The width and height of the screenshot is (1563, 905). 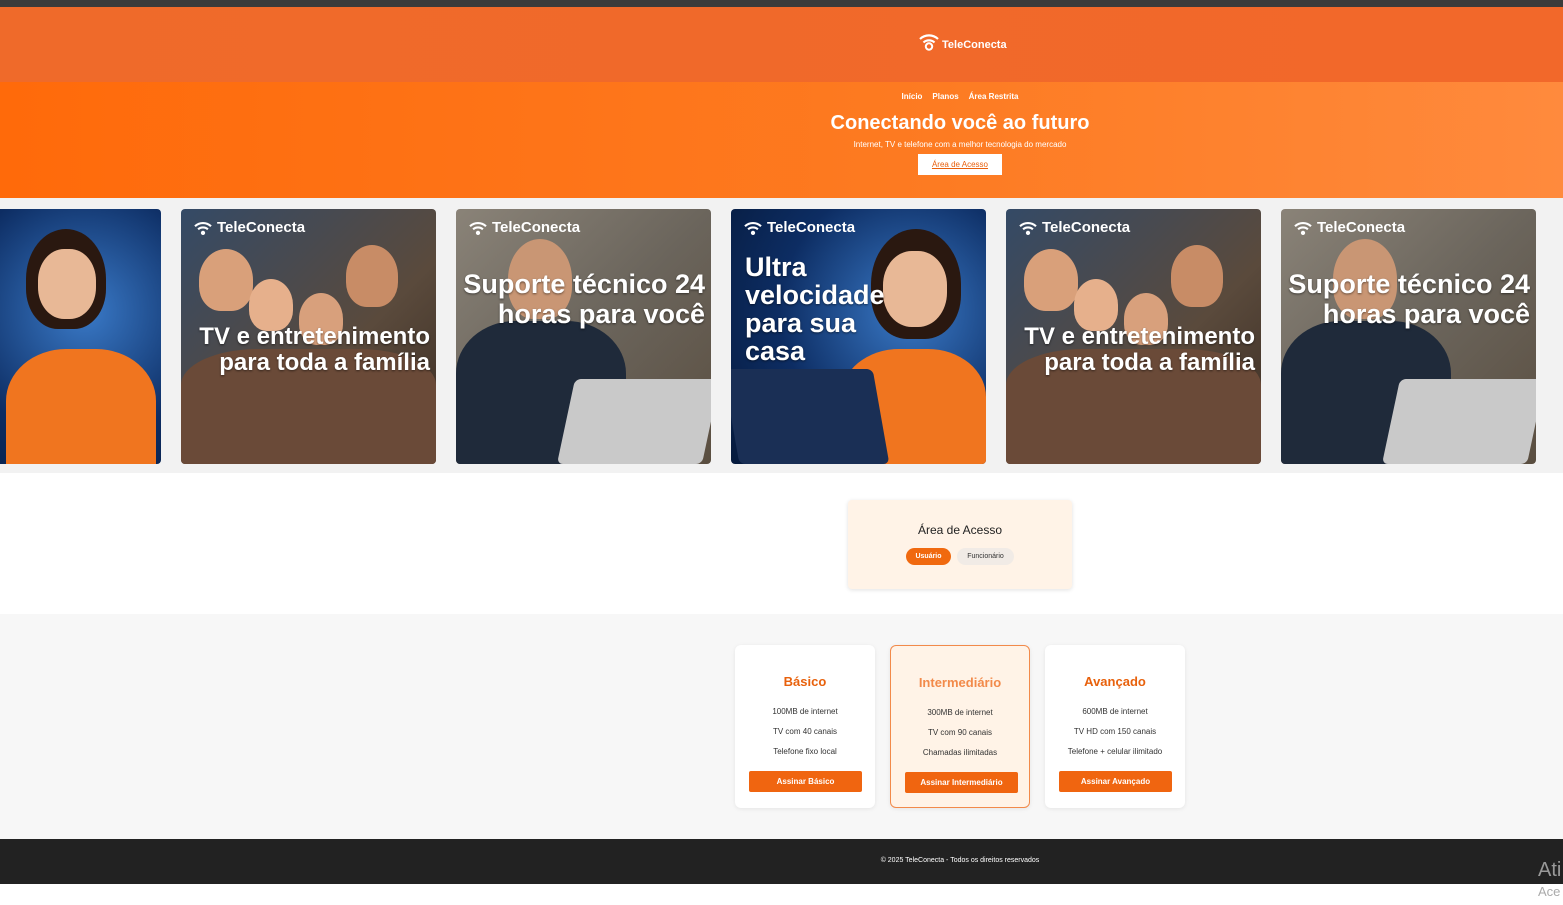 What do you see at coordinates (805, 781) in the screenshot?
I see `subscribe-basico-button: Assinar Básico` at bounding box center [805, 781].